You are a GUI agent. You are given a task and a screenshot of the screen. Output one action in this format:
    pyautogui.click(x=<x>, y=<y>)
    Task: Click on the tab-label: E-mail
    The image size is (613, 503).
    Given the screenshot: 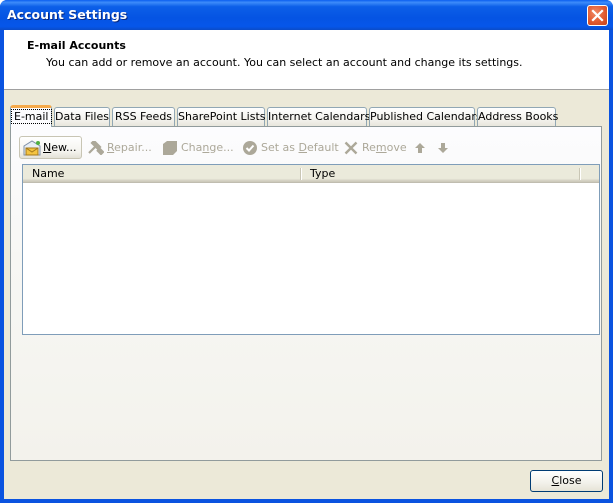 What is the action you would take?
    pyautogui.click(x=31, y=116)
    